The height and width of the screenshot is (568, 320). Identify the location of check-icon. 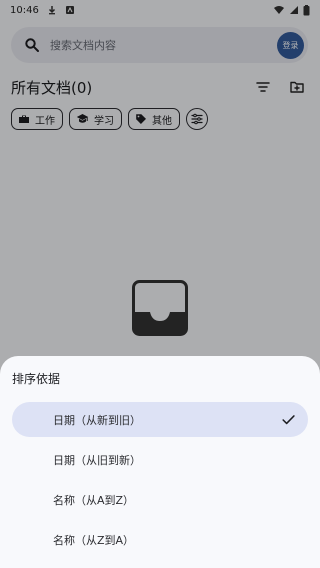
(288, 420).